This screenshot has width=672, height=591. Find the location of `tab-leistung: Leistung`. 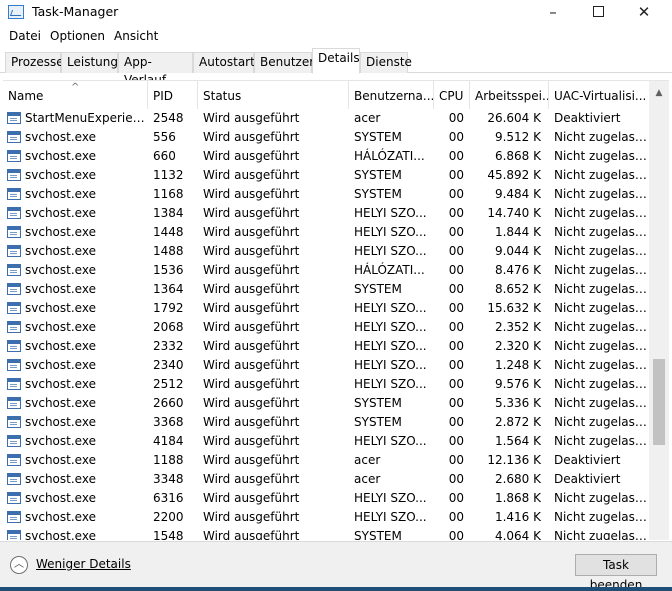

tab-leistung: Leistung is located at coordinates (89, 62).